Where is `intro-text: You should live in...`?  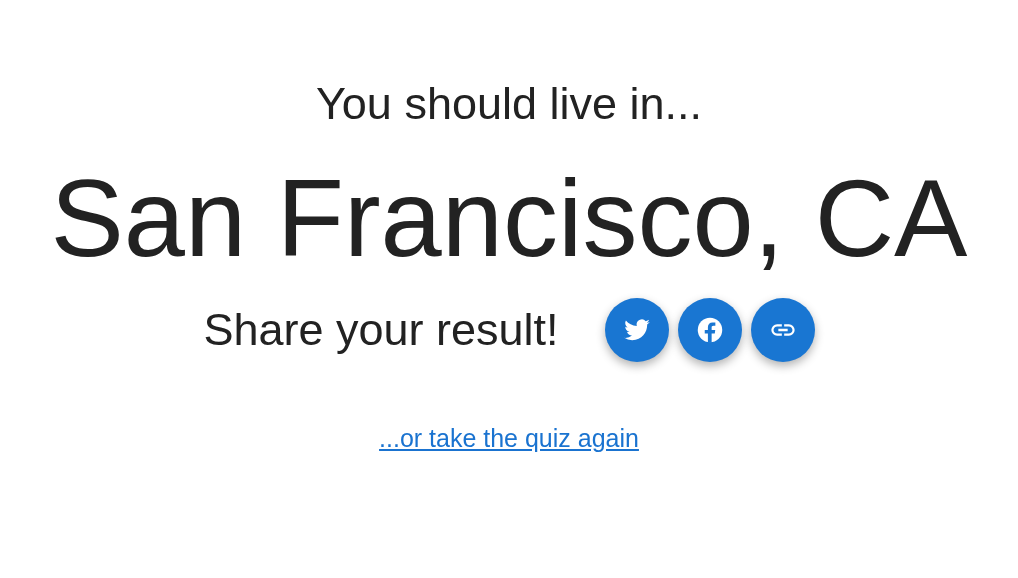 intro-text: You should live in... is located at coordinates (509, 104).